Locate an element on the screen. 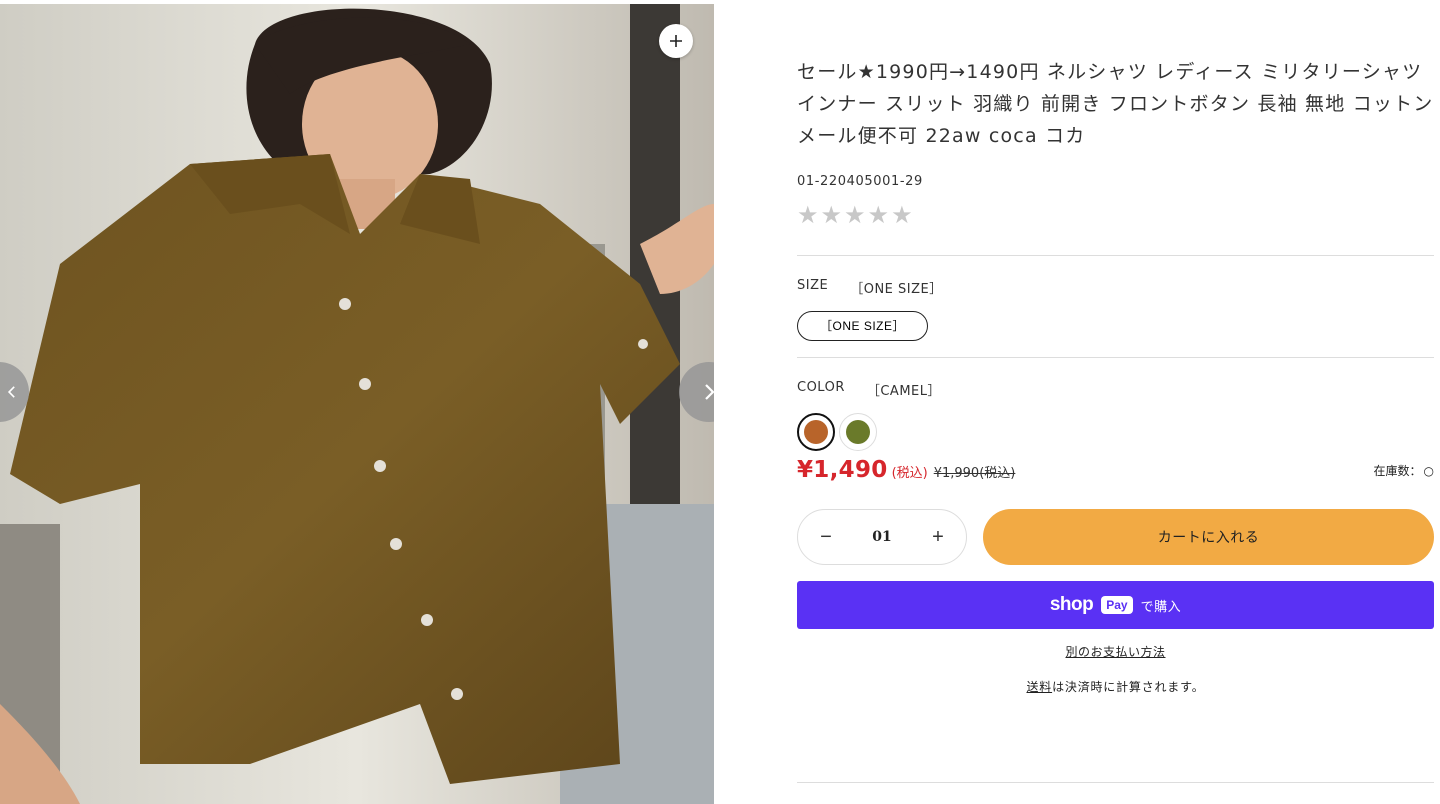  stock-label: 在庫数： is located at coordinates (1397, 471).